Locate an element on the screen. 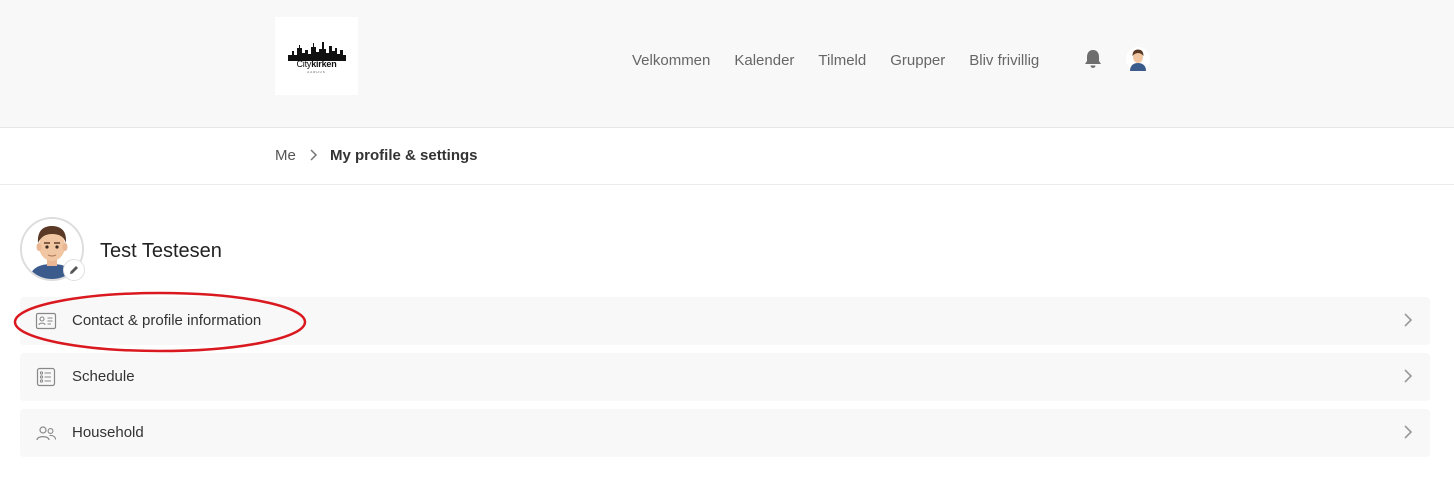 The width and height of the screenshot is (1454, 497). nav-velkommen: Velkommen is located at coordinates (671, 60).